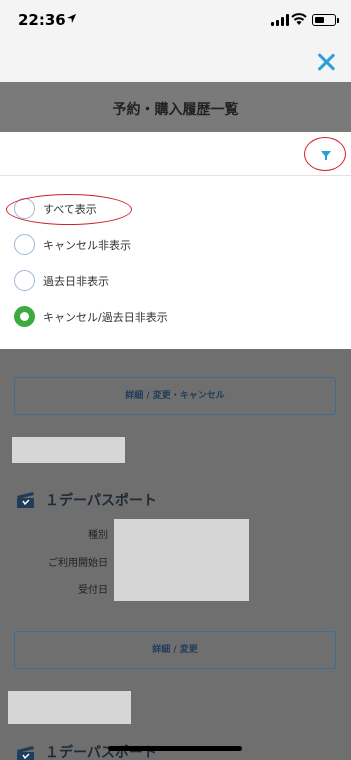 This screenshot has height=760, width=351. I want to click on button-label: 詳細 / 変更, so click(175, 650).